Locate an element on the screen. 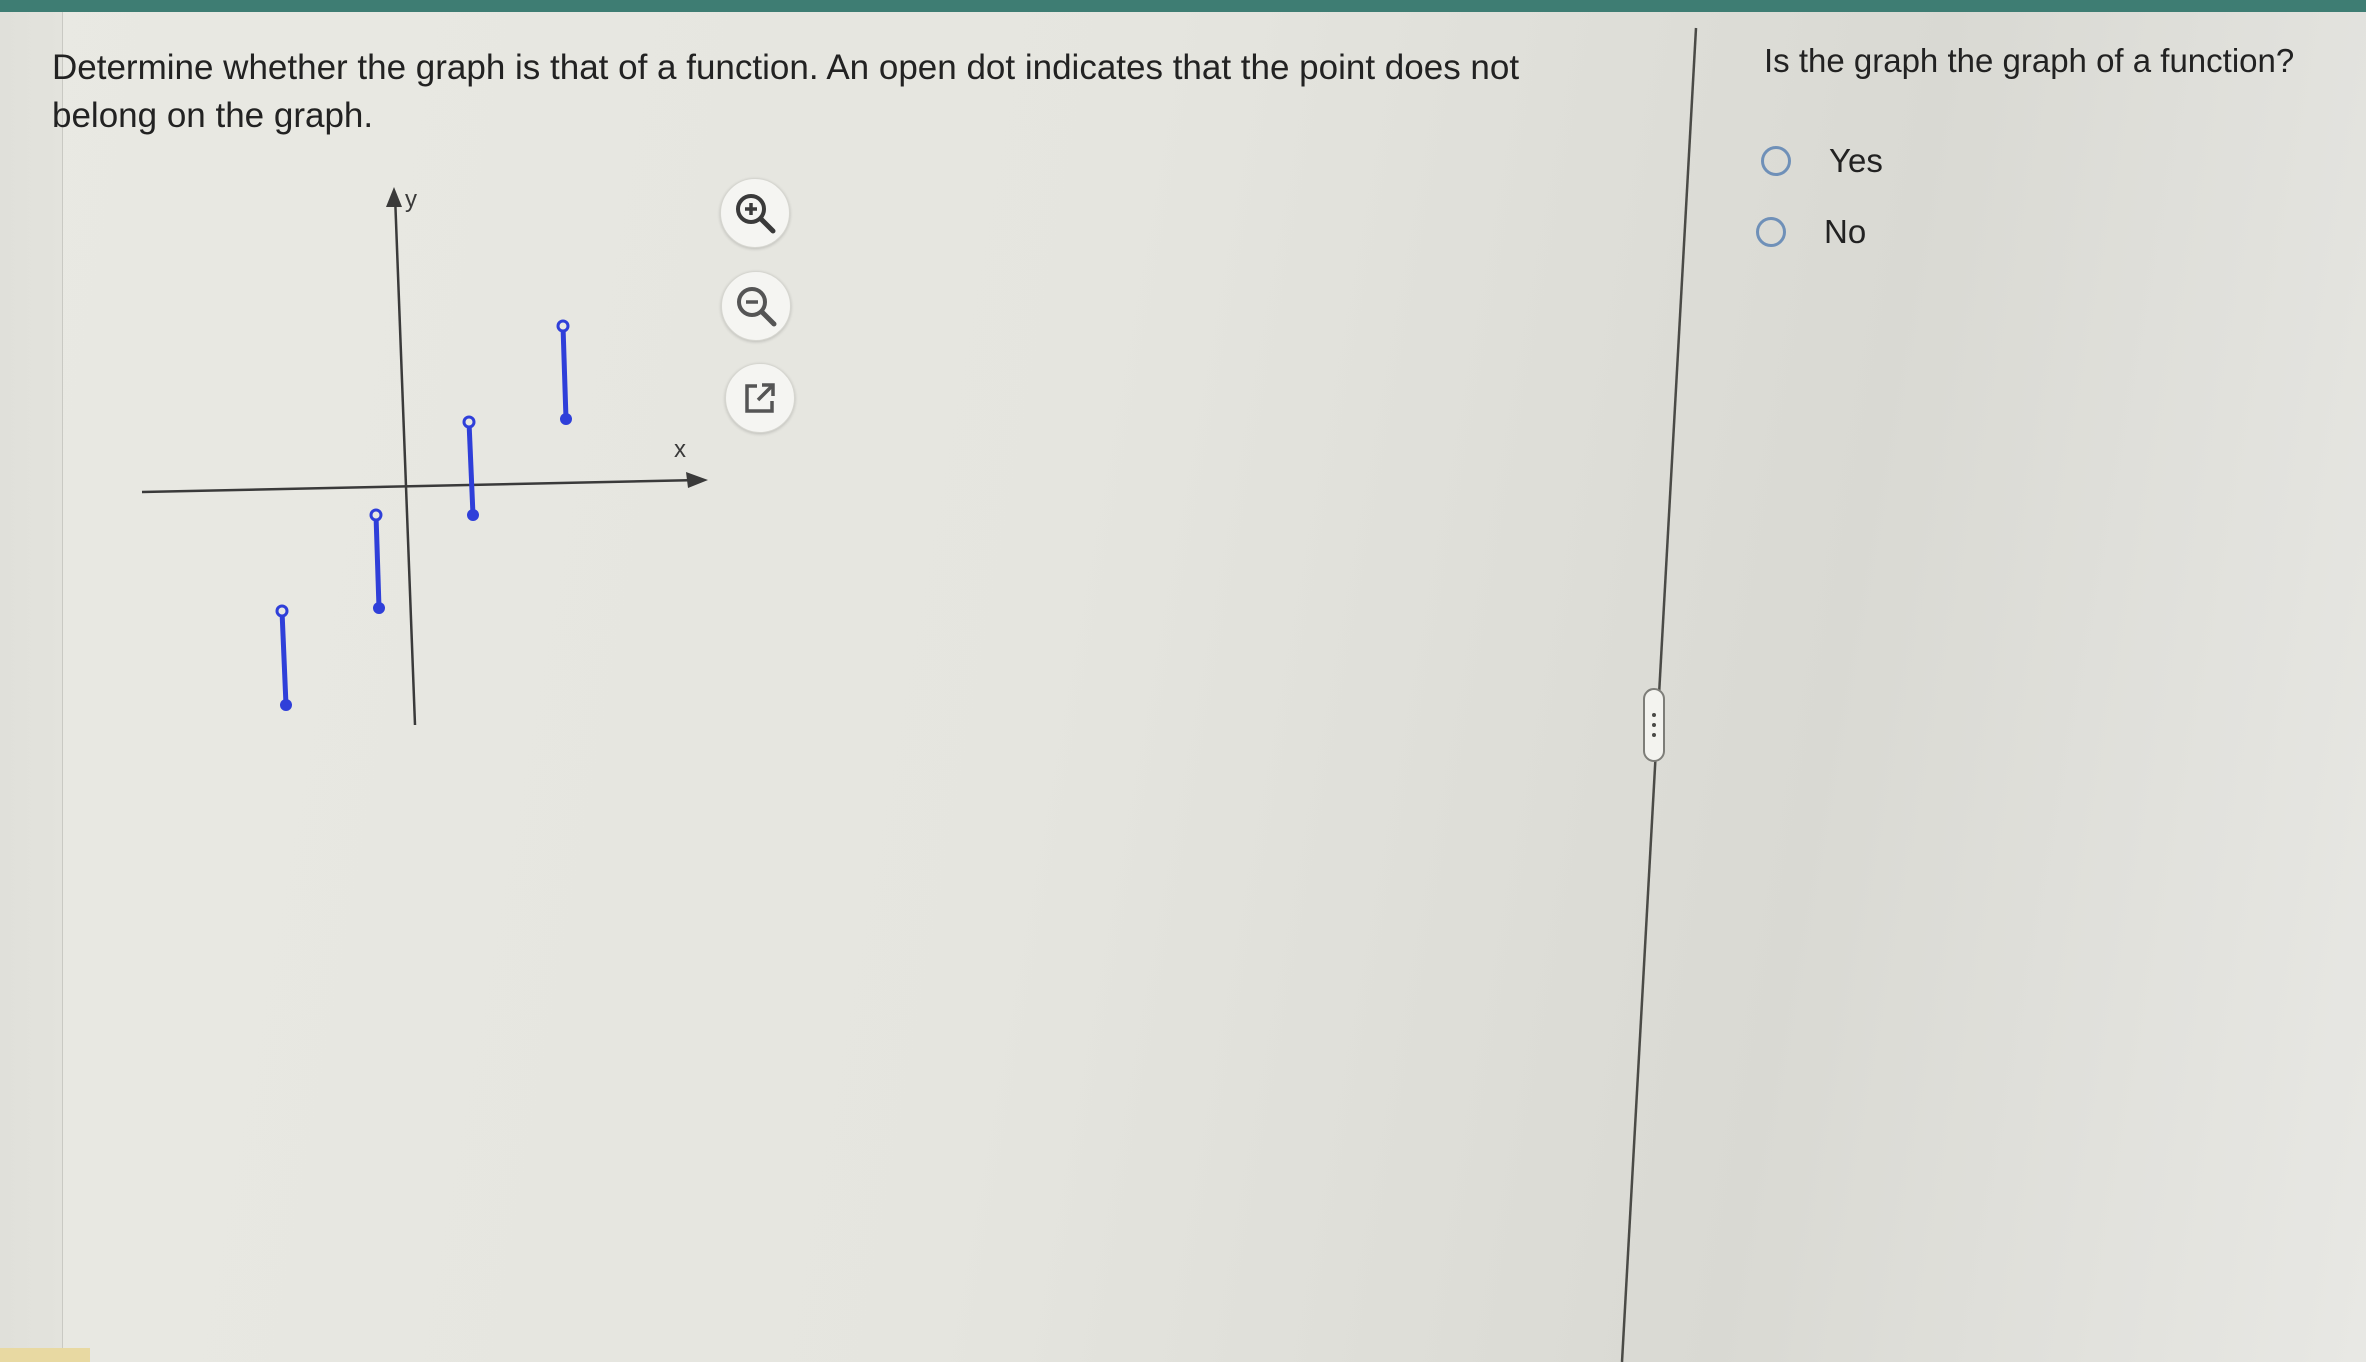 The width and height of the screenshot is (2366, 1362). x-axis is located at coordinates (421, 486).